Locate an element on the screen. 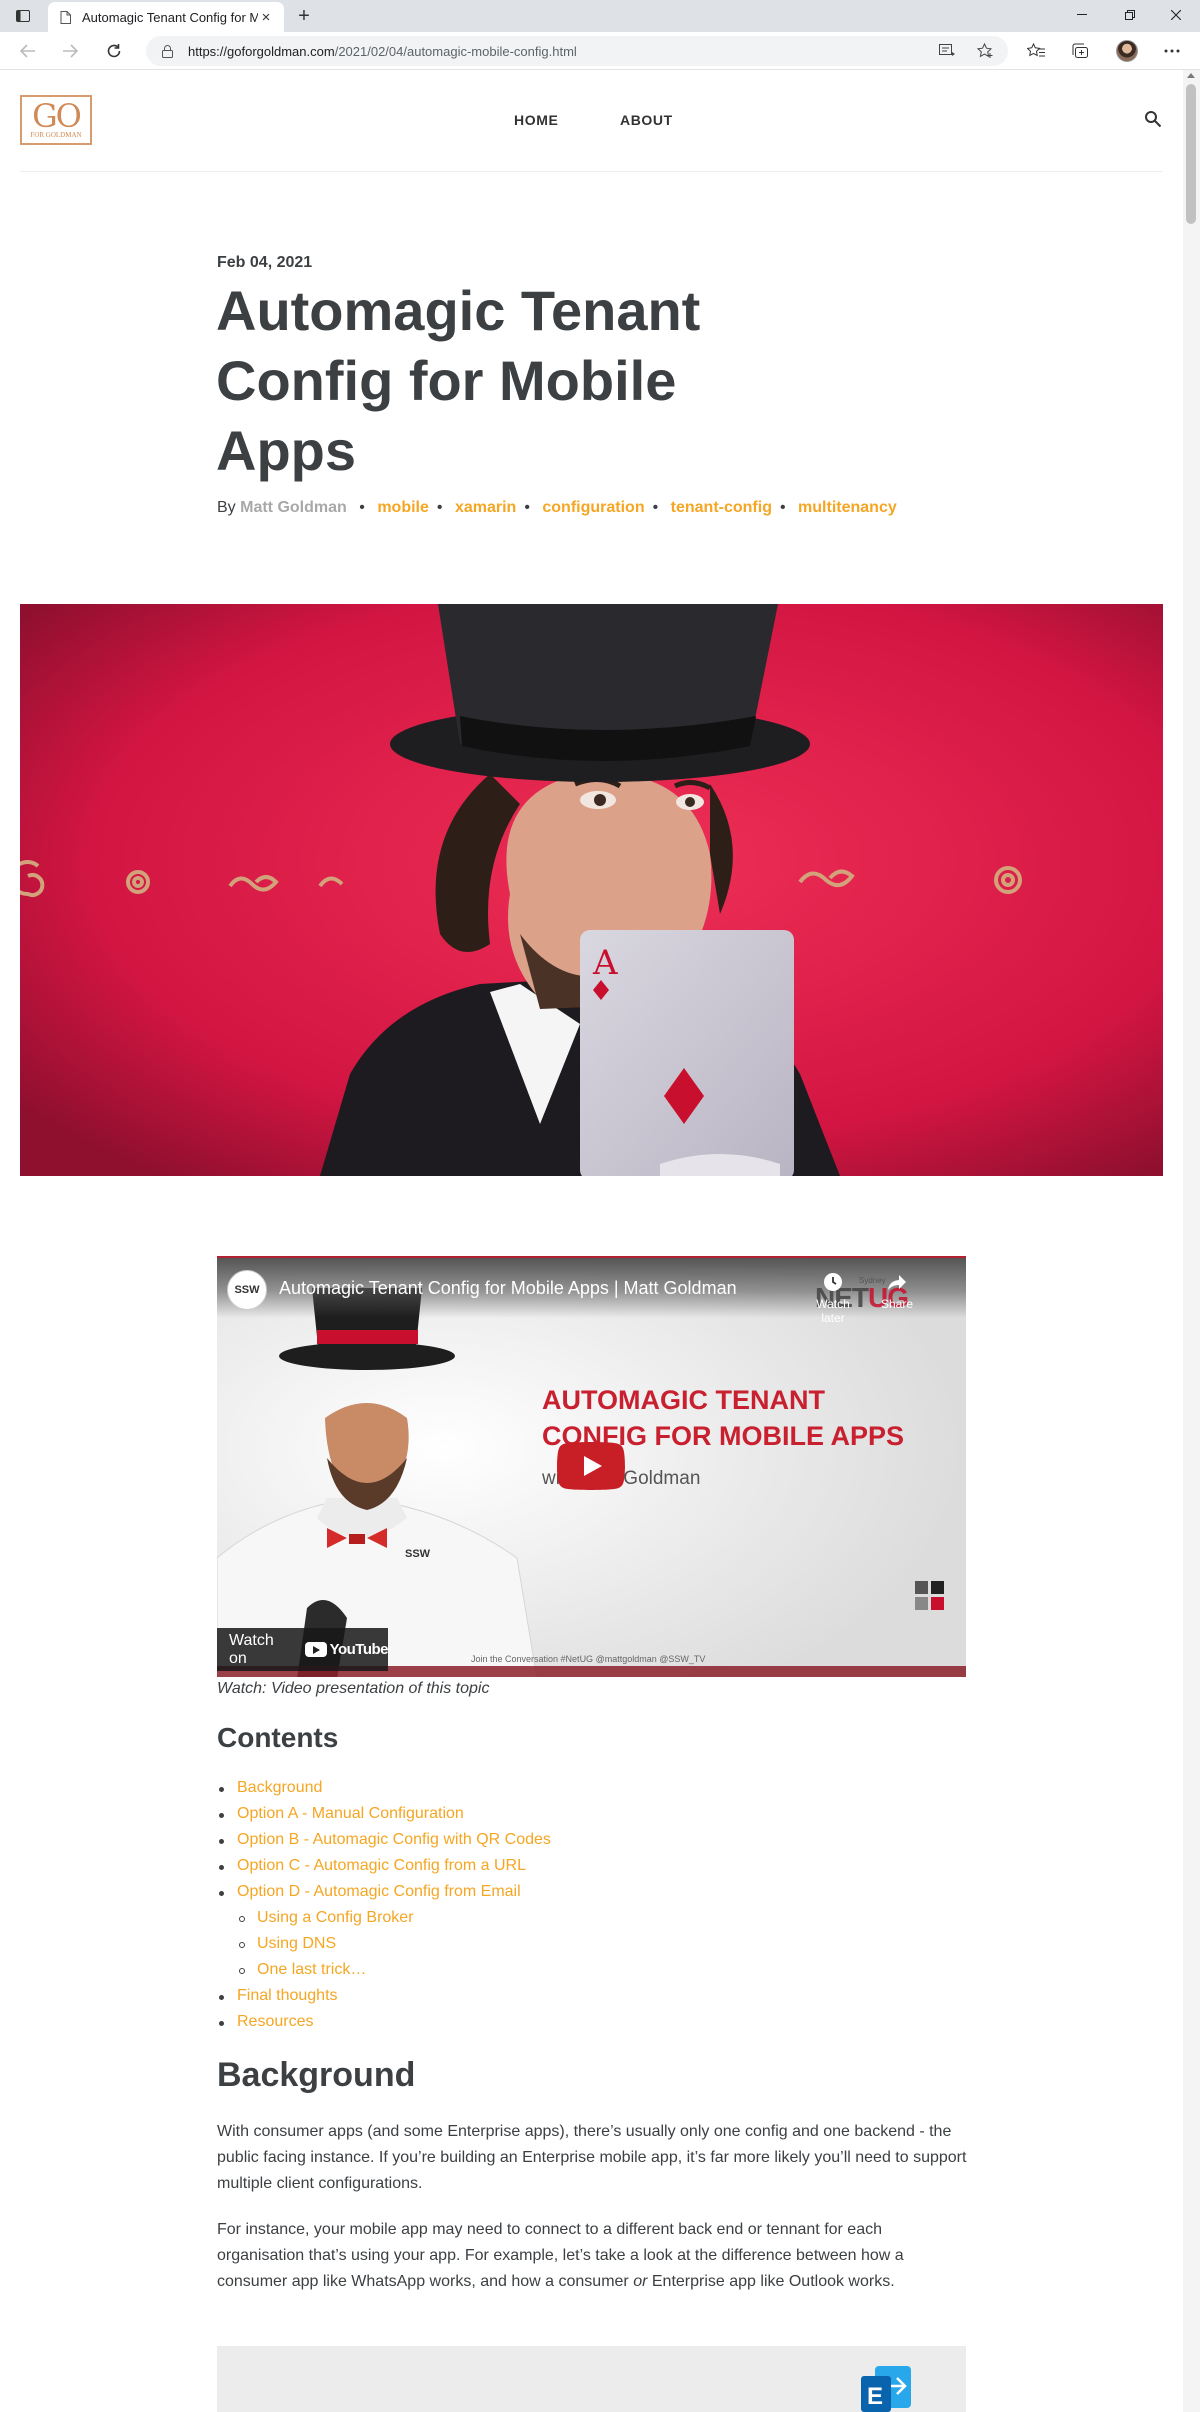 Image resolution: width=1200 pixels, height=2412 pixels. tab-strip: Automagic Tenant Config for Mo × + is located at coordinates (600, 16).